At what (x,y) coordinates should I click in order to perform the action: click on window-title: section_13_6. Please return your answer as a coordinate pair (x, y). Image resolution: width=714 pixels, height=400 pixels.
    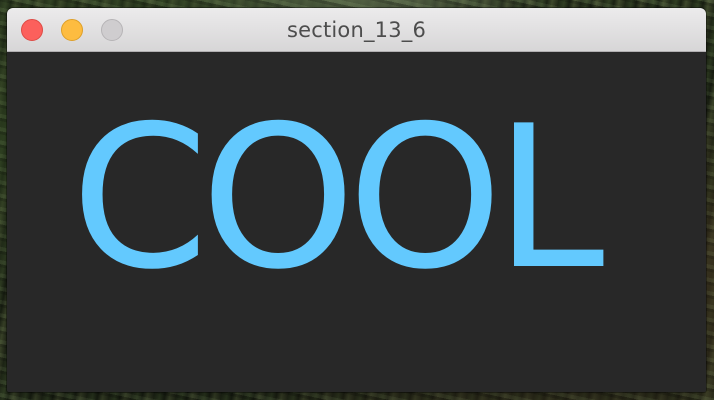
    Looking at the image, I should click on (356, 29).